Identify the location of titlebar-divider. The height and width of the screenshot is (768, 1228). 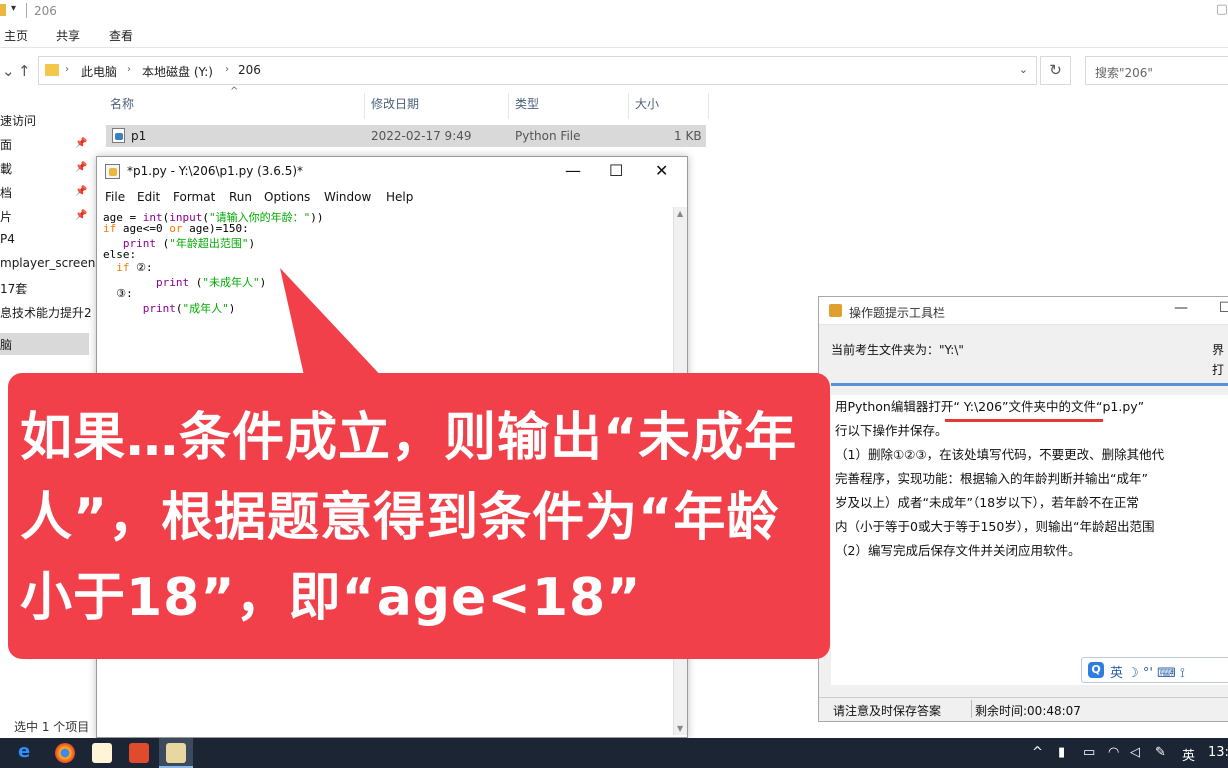
(26, 10).